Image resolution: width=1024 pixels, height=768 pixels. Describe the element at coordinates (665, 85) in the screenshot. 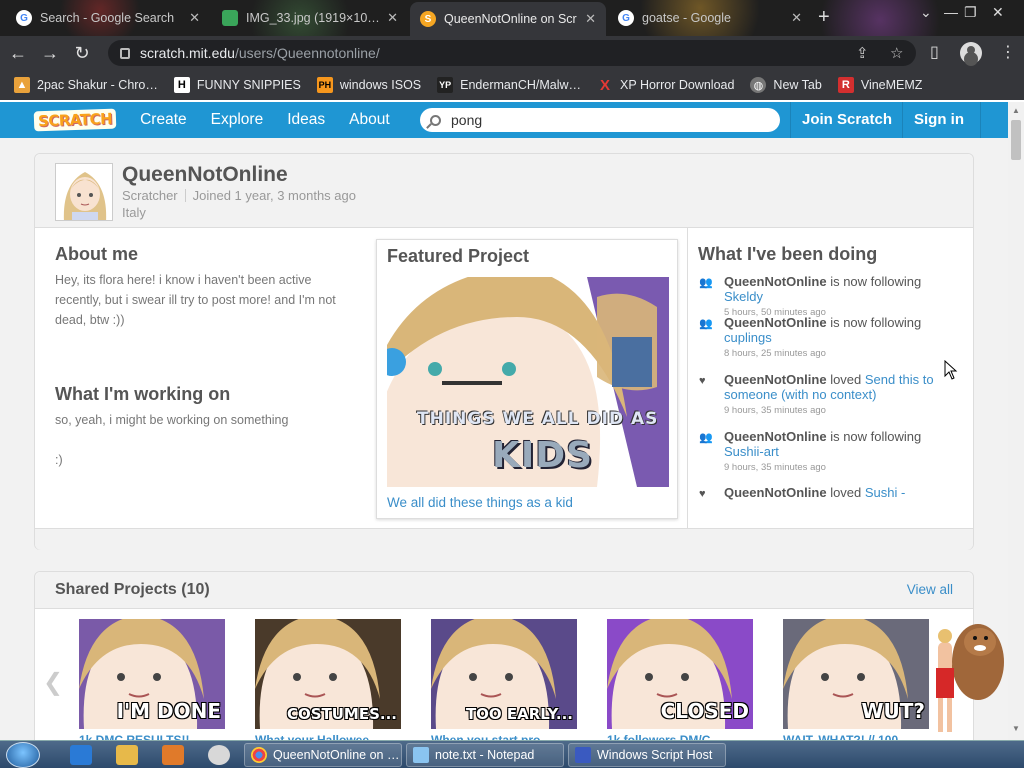

I see `bookmark-item: X XP Horror Download` at that location.